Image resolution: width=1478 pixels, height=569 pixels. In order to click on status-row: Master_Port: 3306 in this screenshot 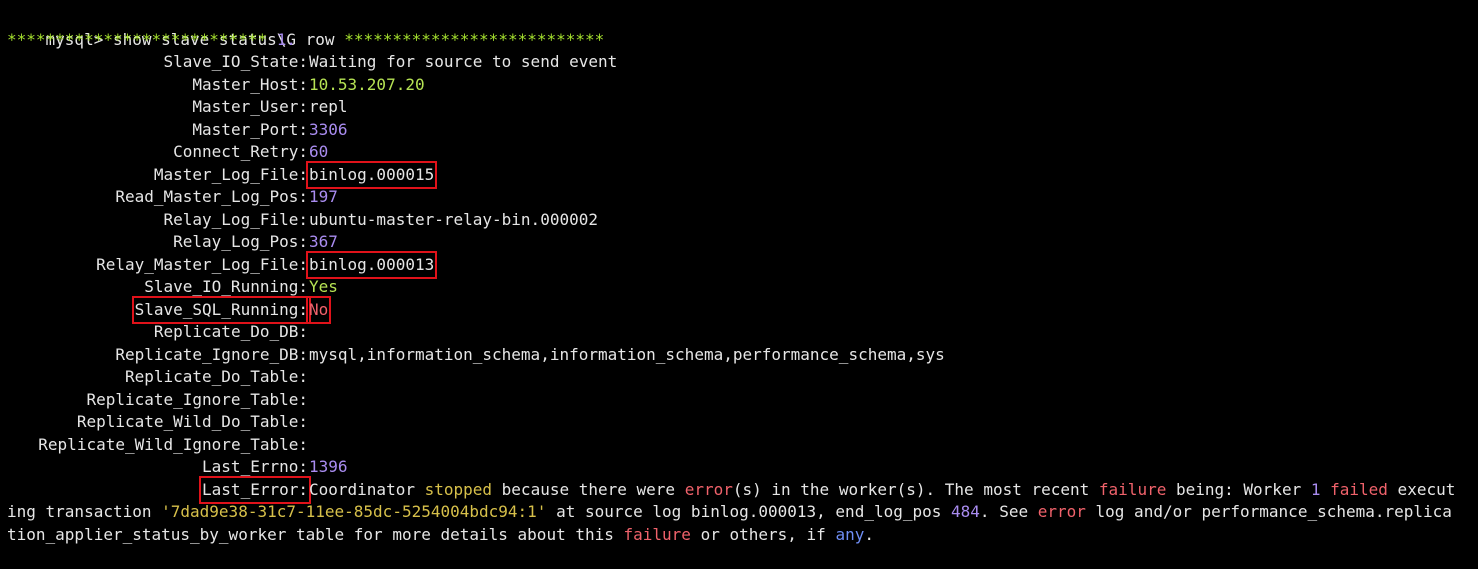, I will do `click(742, 130)`.